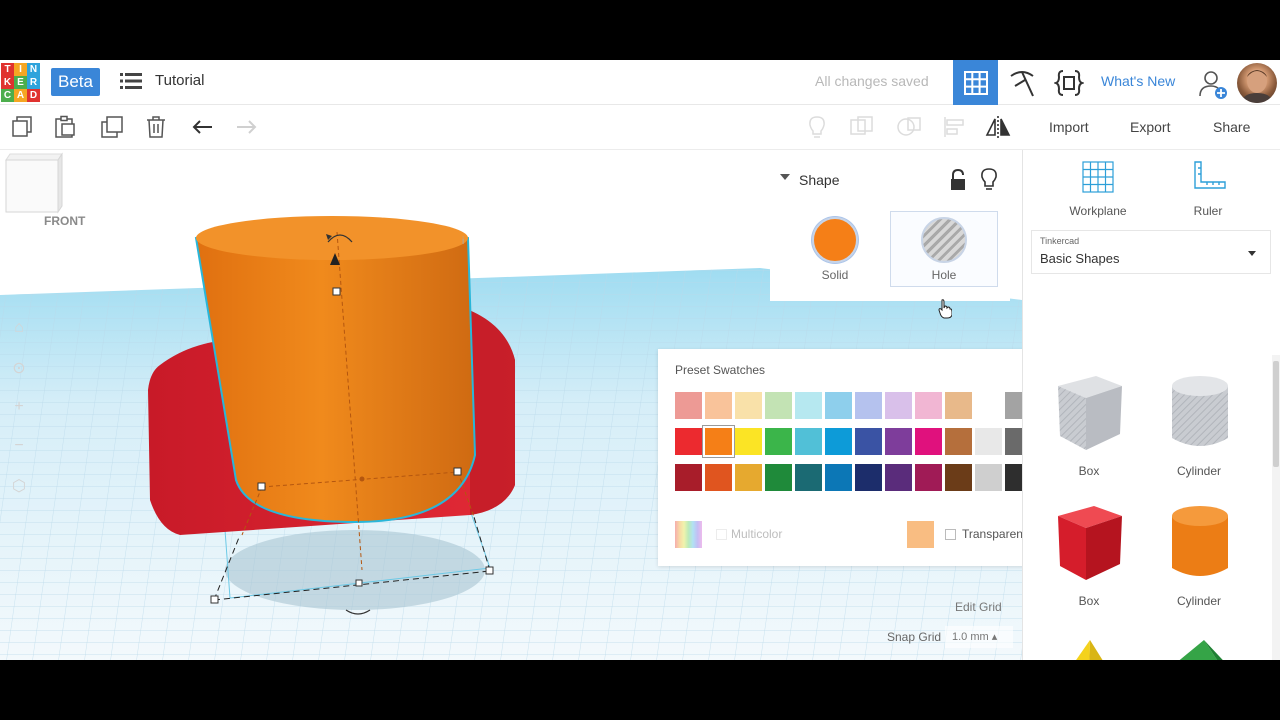 This screenshot has height=720, width=1280. What do you see at coordinates (978, 607) in the screenshot?
I see `edit-grid-button: Edit Grid` at bounding box center [978, 607].